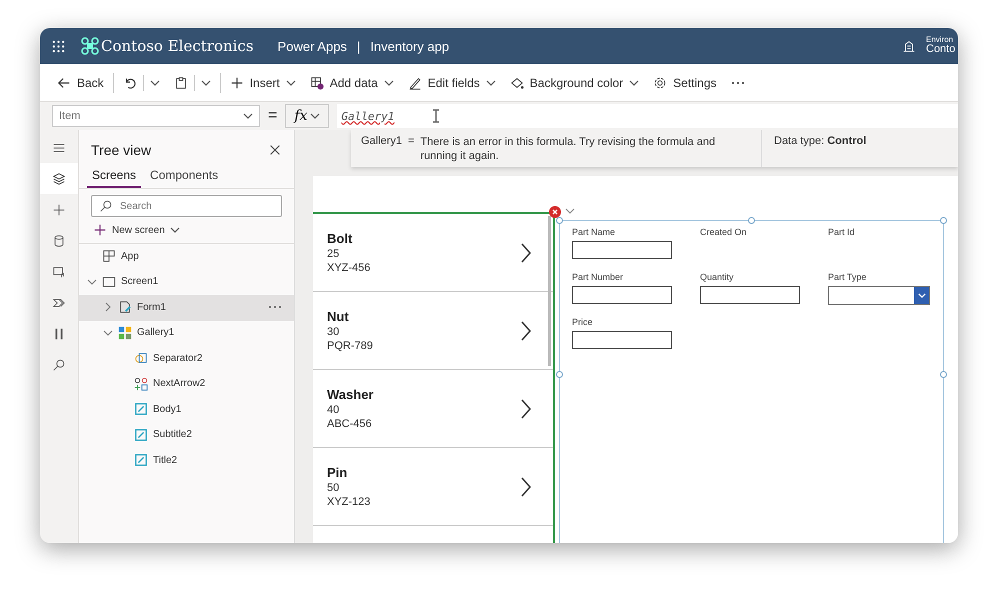 The height and width of the screenshot is (597, 999). Describe the element at coordinates (594, 232) in the screenshot. I see `field-label: Part Name` at that location.